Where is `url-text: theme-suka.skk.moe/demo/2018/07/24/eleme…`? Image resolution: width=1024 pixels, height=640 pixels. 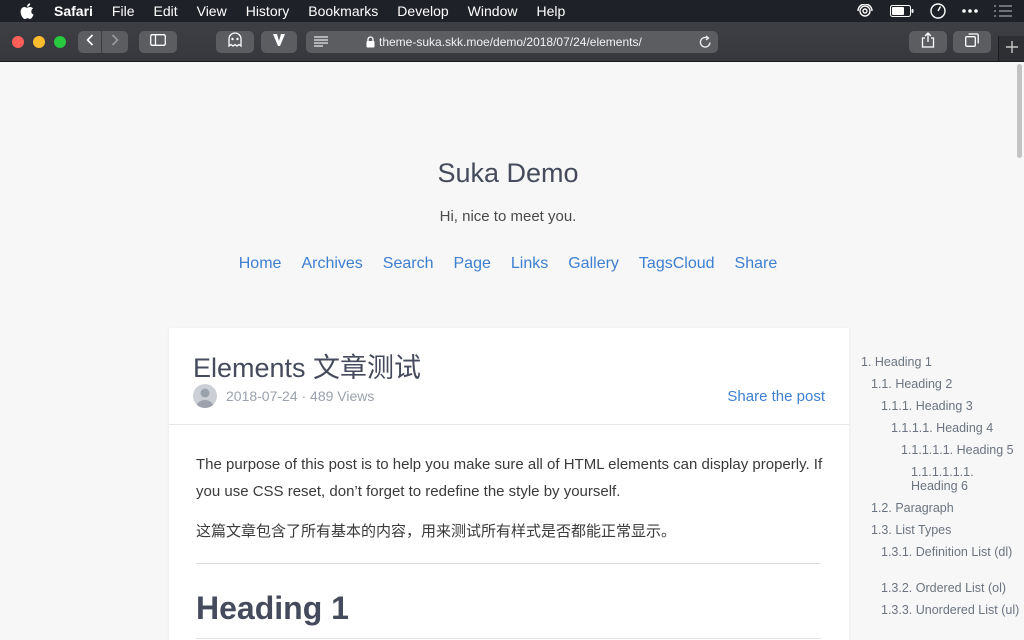
url-text: theme-suka.skk.moe/demo/2018/07/24/eleme… is located at coordinates (510, 42).